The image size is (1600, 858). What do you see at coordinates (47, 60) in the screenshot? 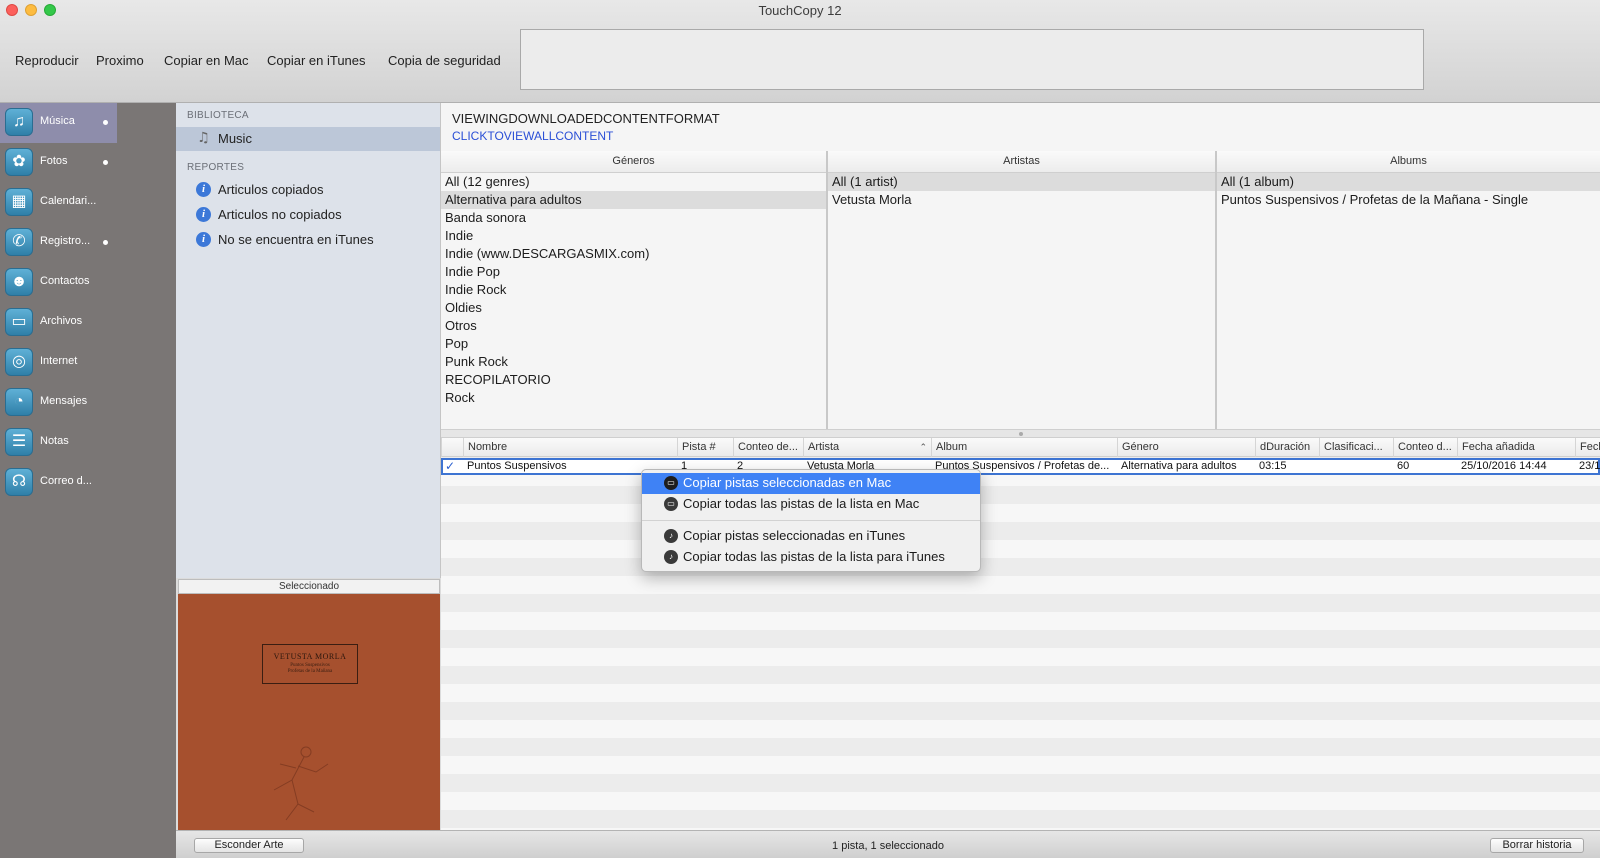
I see `play-button: Reproducir` at bounding box center [47, 60].